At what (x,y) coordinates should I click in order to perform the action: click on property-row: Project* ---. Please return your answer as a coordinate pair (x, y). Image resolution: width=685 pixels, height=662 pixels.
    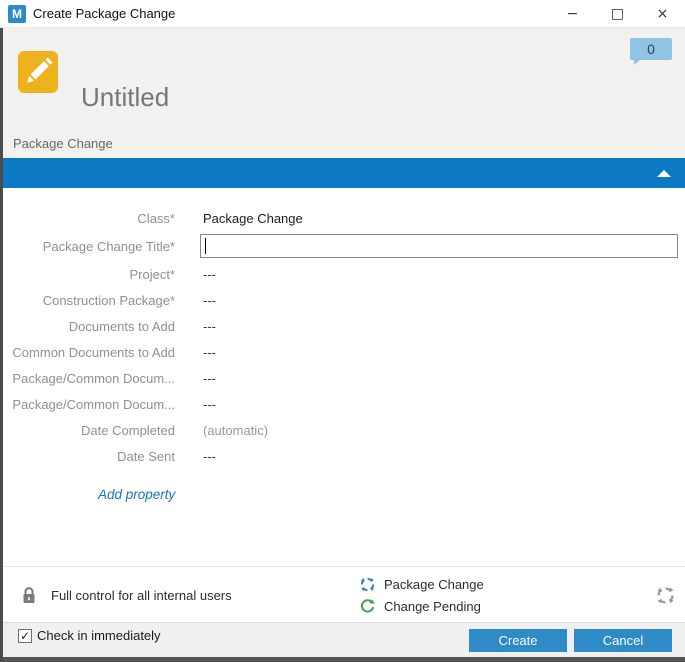
    Looking at the image, I should click on (344, 274).